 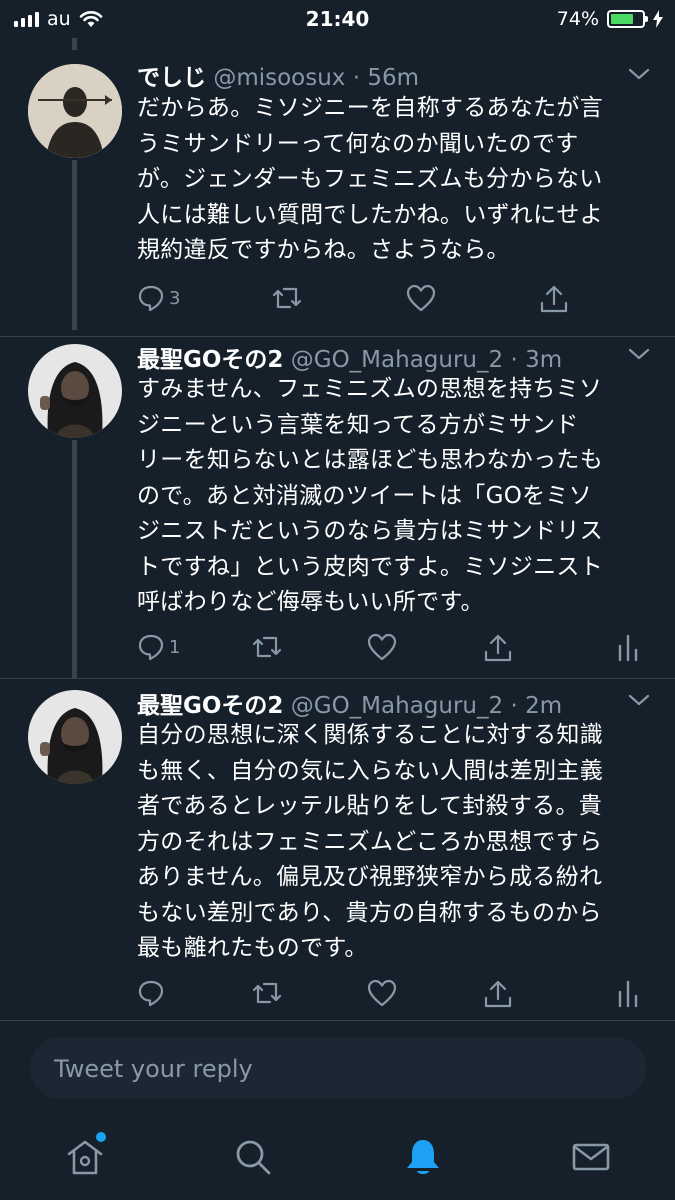 I want to click on reply-input, so click(x=344, y=1069).